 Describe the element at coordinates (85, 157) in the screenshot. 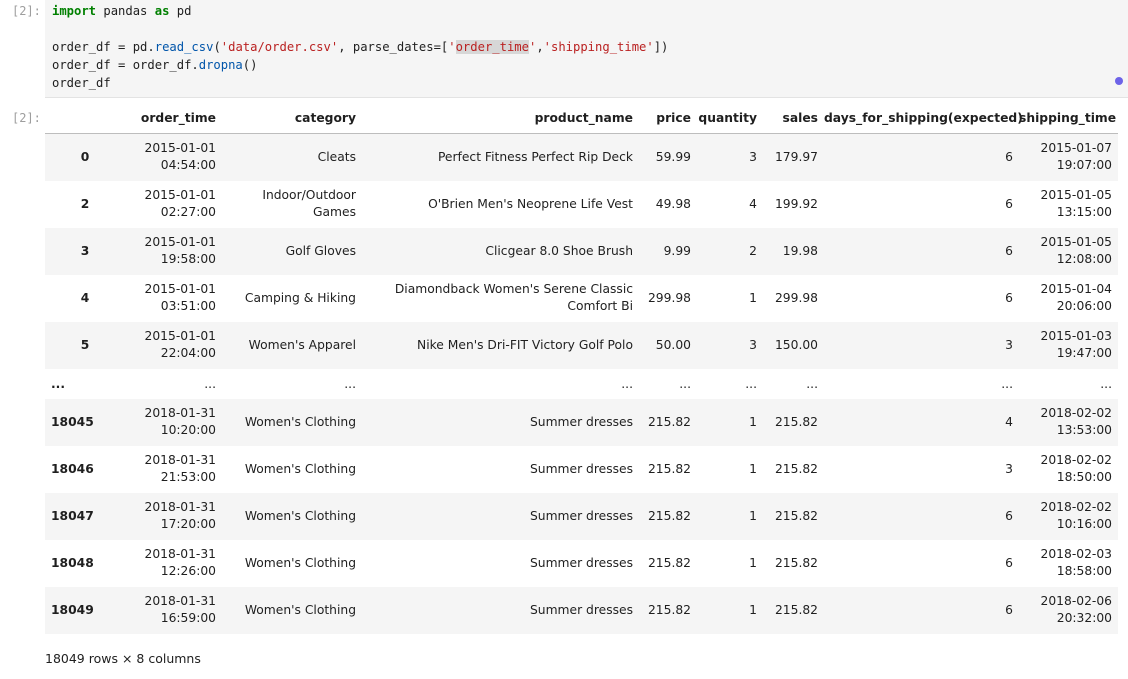

I see `row-index: 0` at that location.